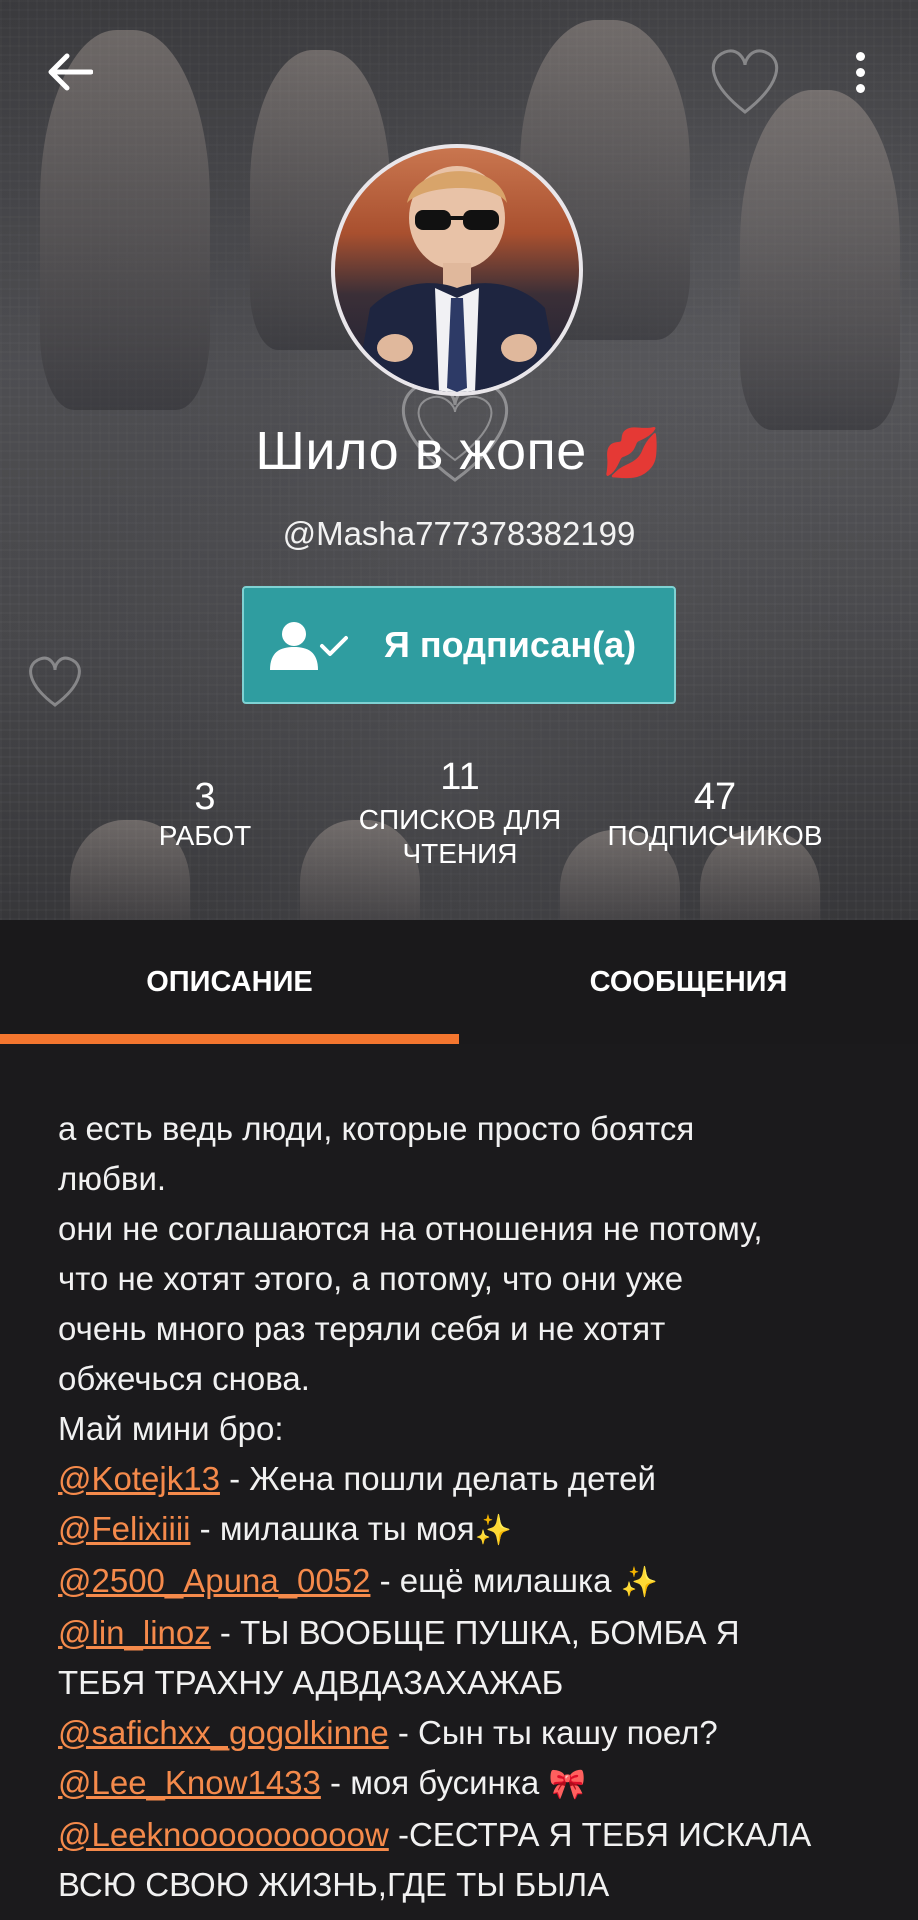  Describe the element at coordinates (860, 72) in the screenshot. I see `more-options-button` at that location.